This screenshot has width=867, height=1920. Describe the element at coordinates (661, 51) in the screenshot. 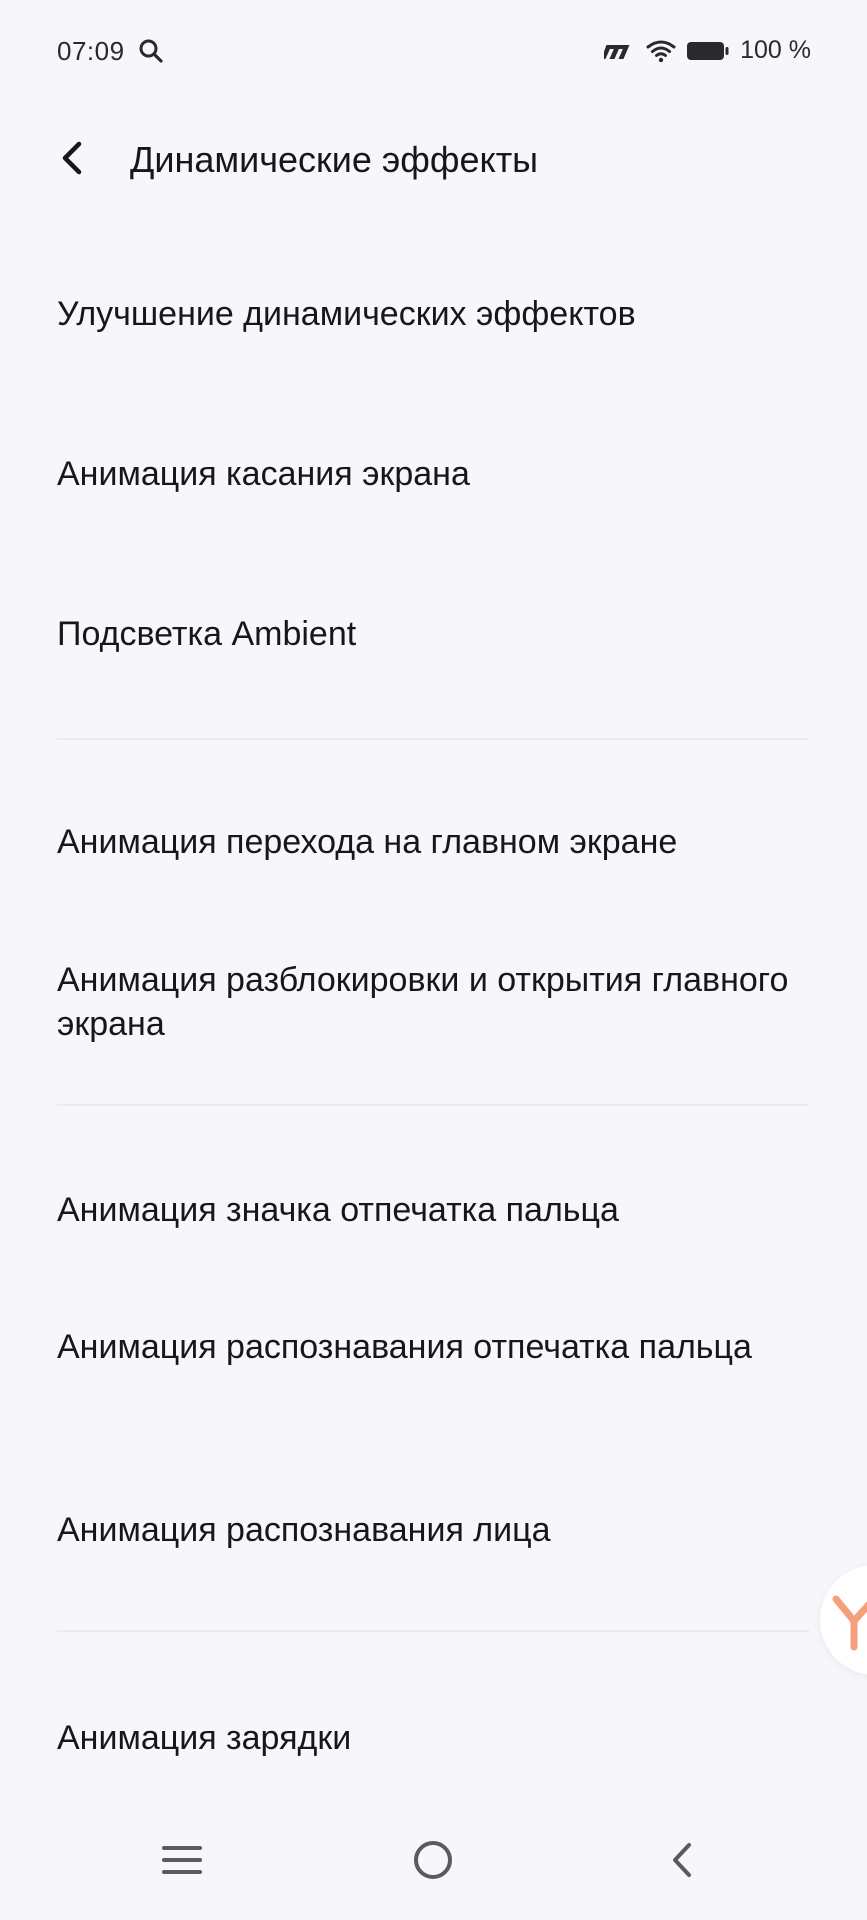

I see `wifi-icon` at that location.